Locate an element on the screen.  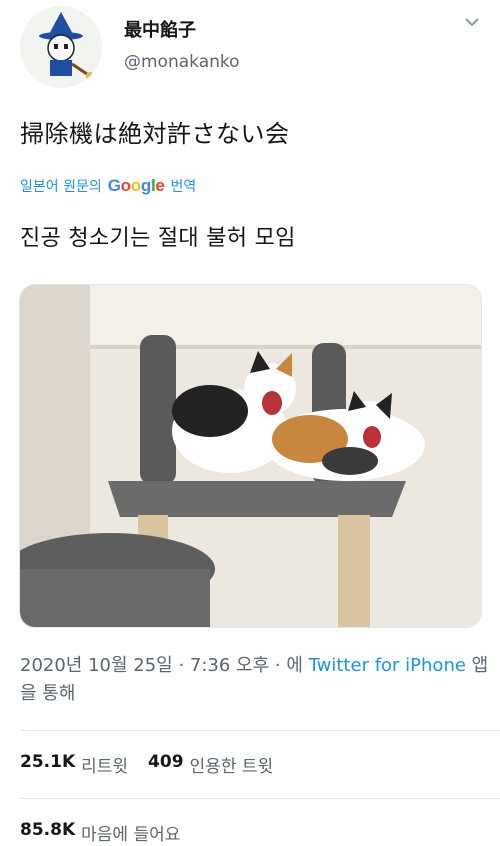
likes-count: 85.8K is located at coordinates (47, 832).